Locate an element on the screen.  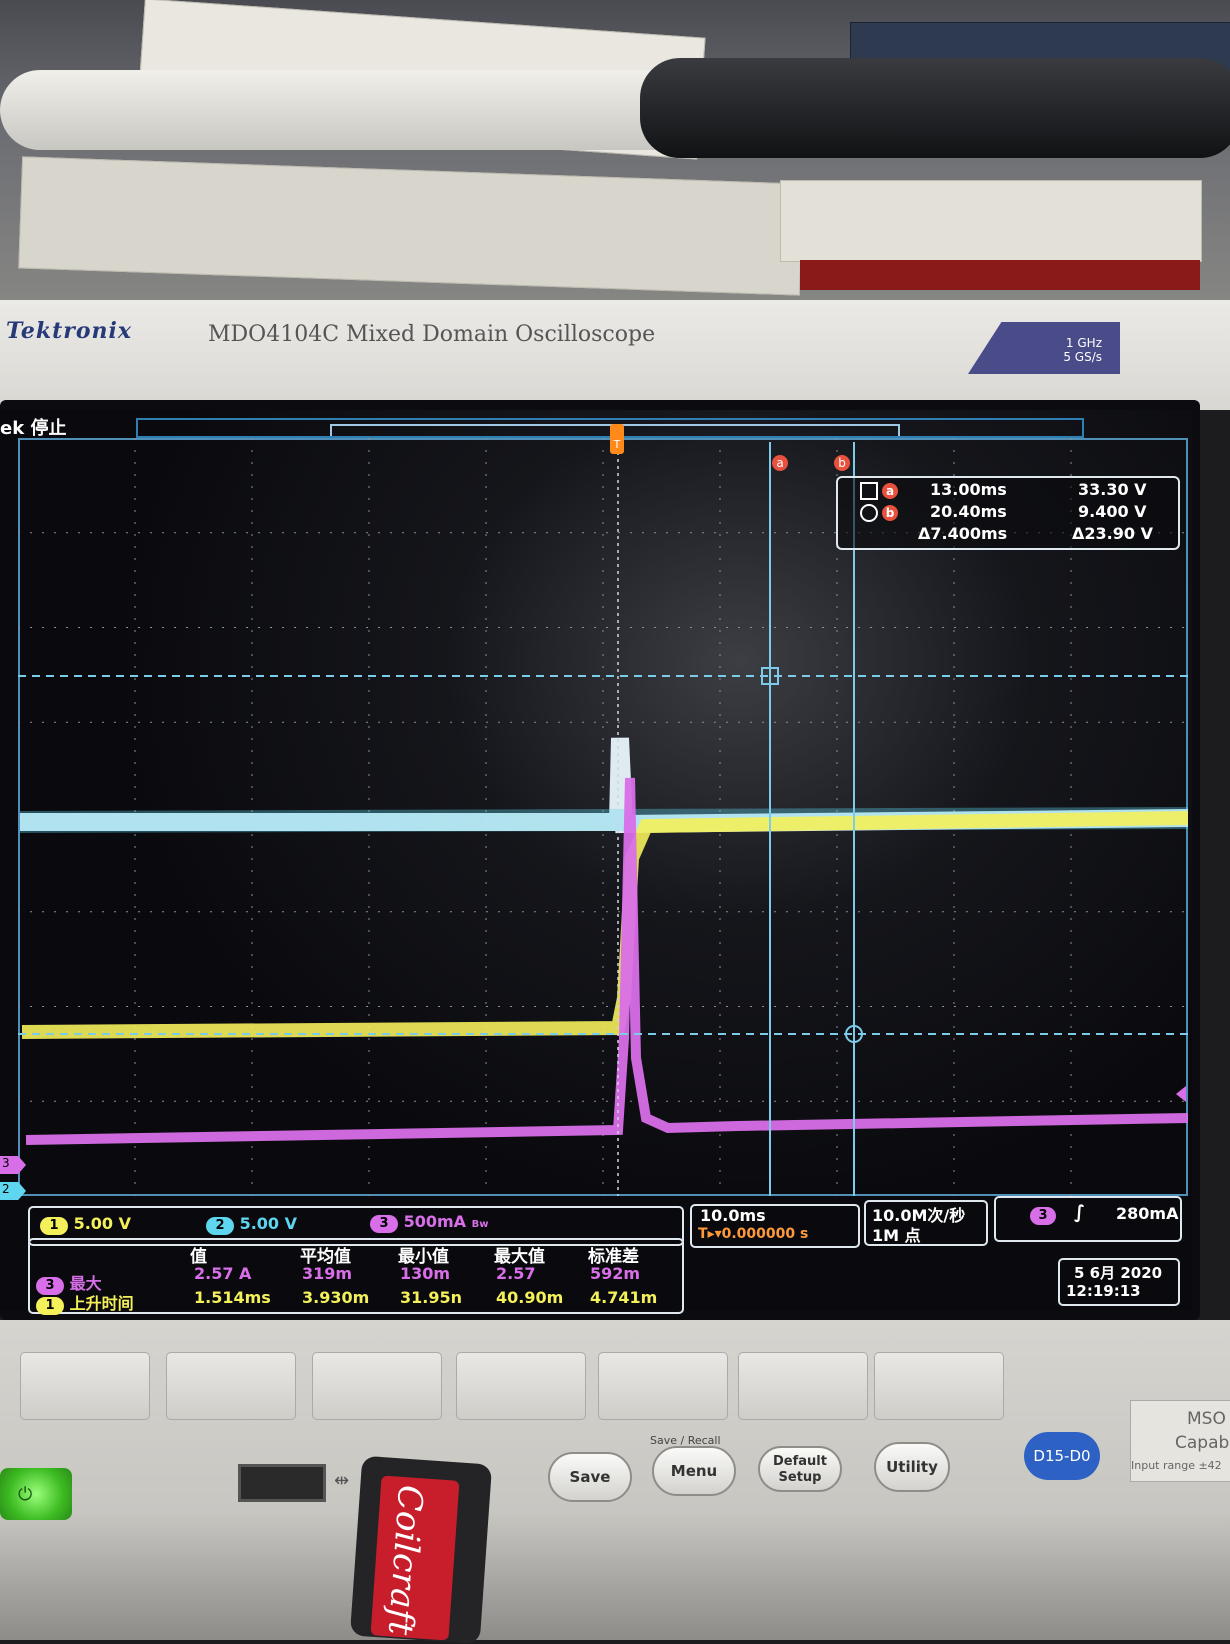
trigger-level: 280mA is located at coordinates (1147, 1213).